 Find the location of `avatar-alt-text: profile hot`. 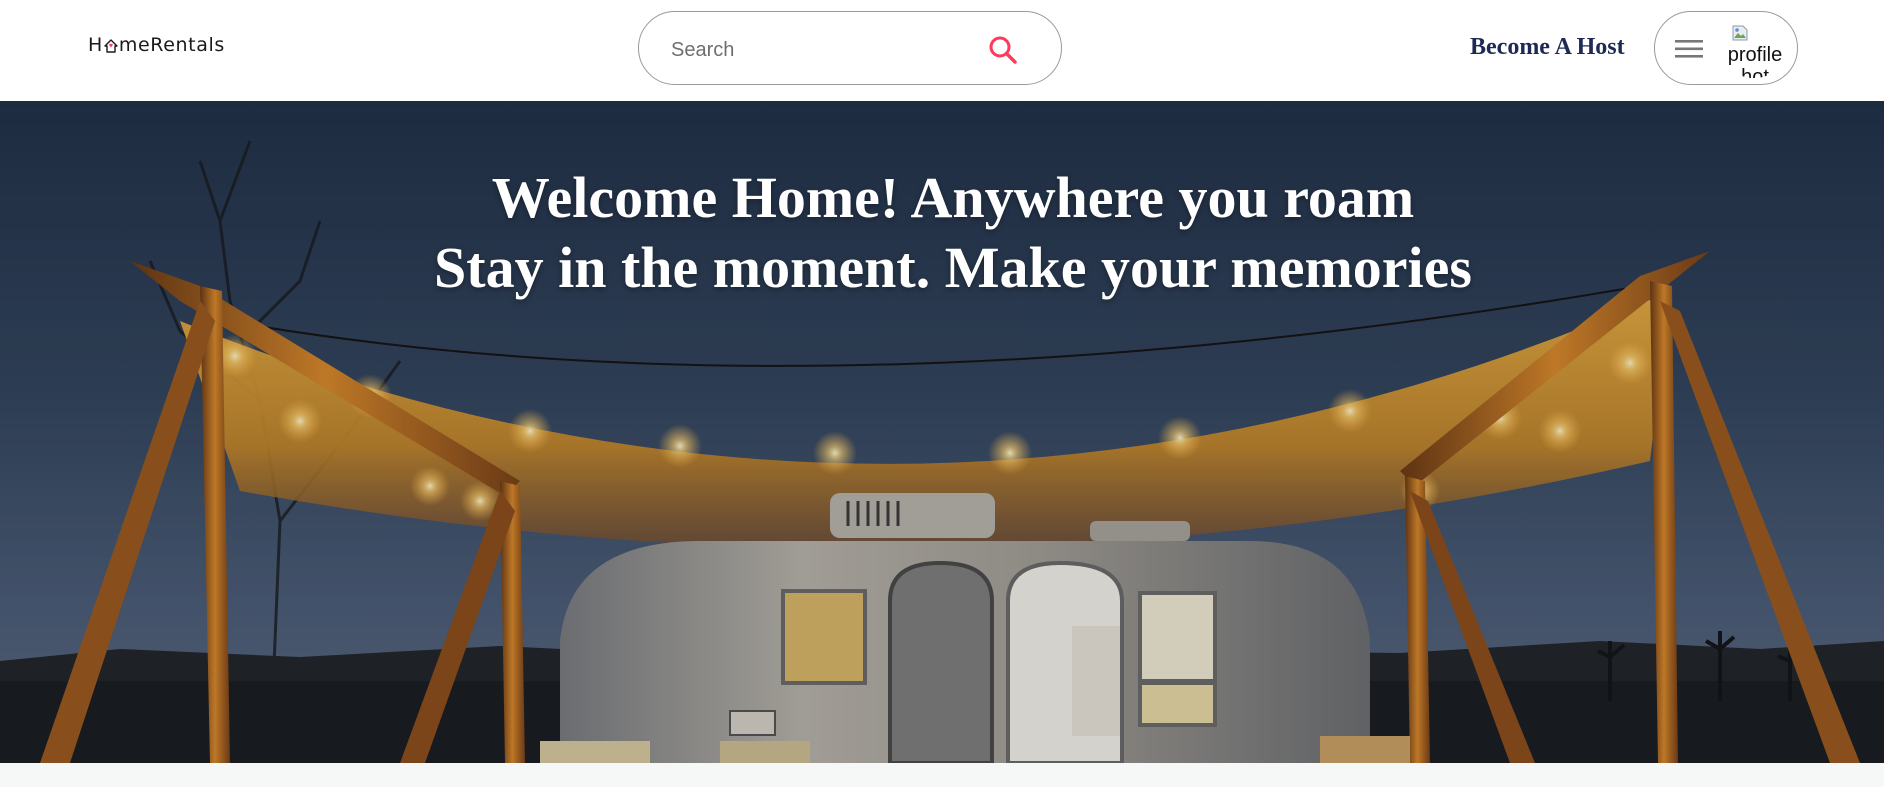

avatar-alt-text: profile hot is located at coordinates (1755, 61).